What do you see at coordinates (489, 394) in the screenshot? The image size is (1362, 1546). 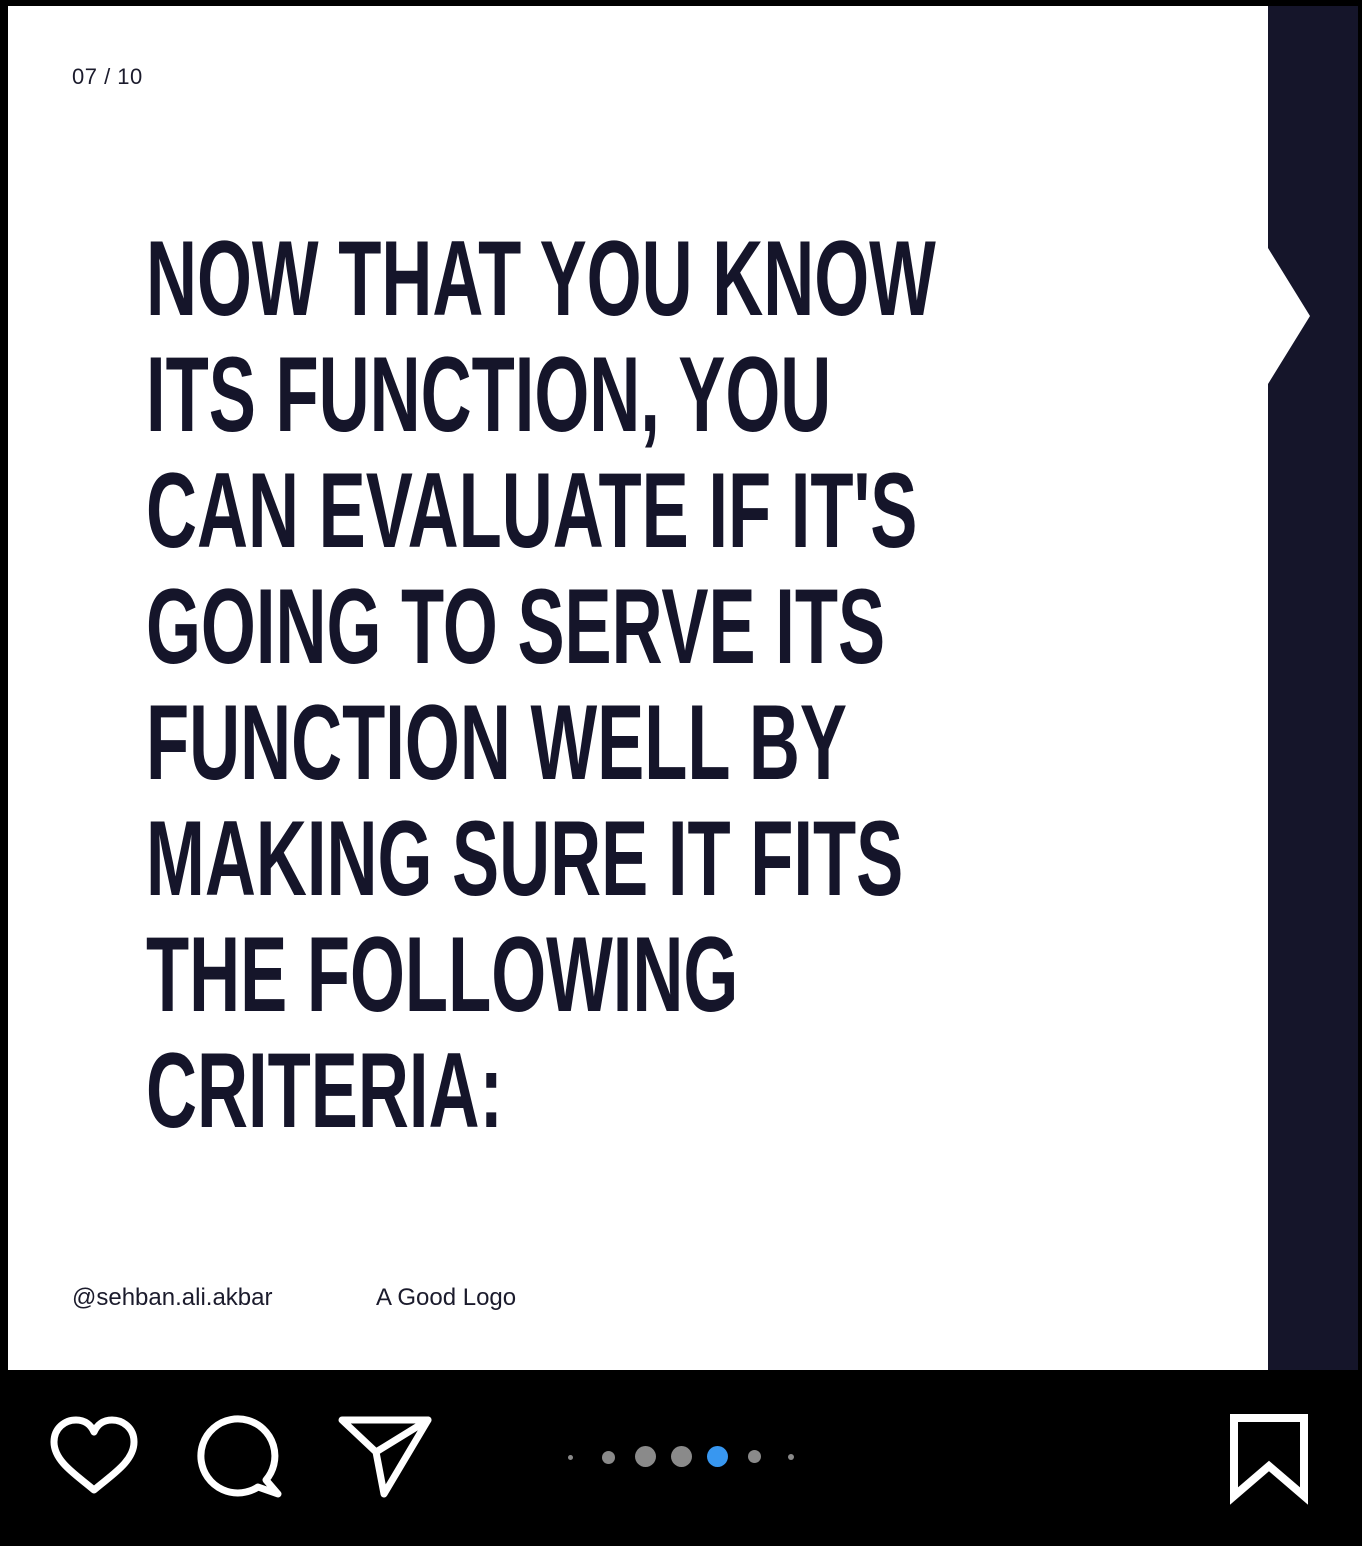 I see `headline-line: ITS FUNCTION, YOU` at bounding box center [489, 394].